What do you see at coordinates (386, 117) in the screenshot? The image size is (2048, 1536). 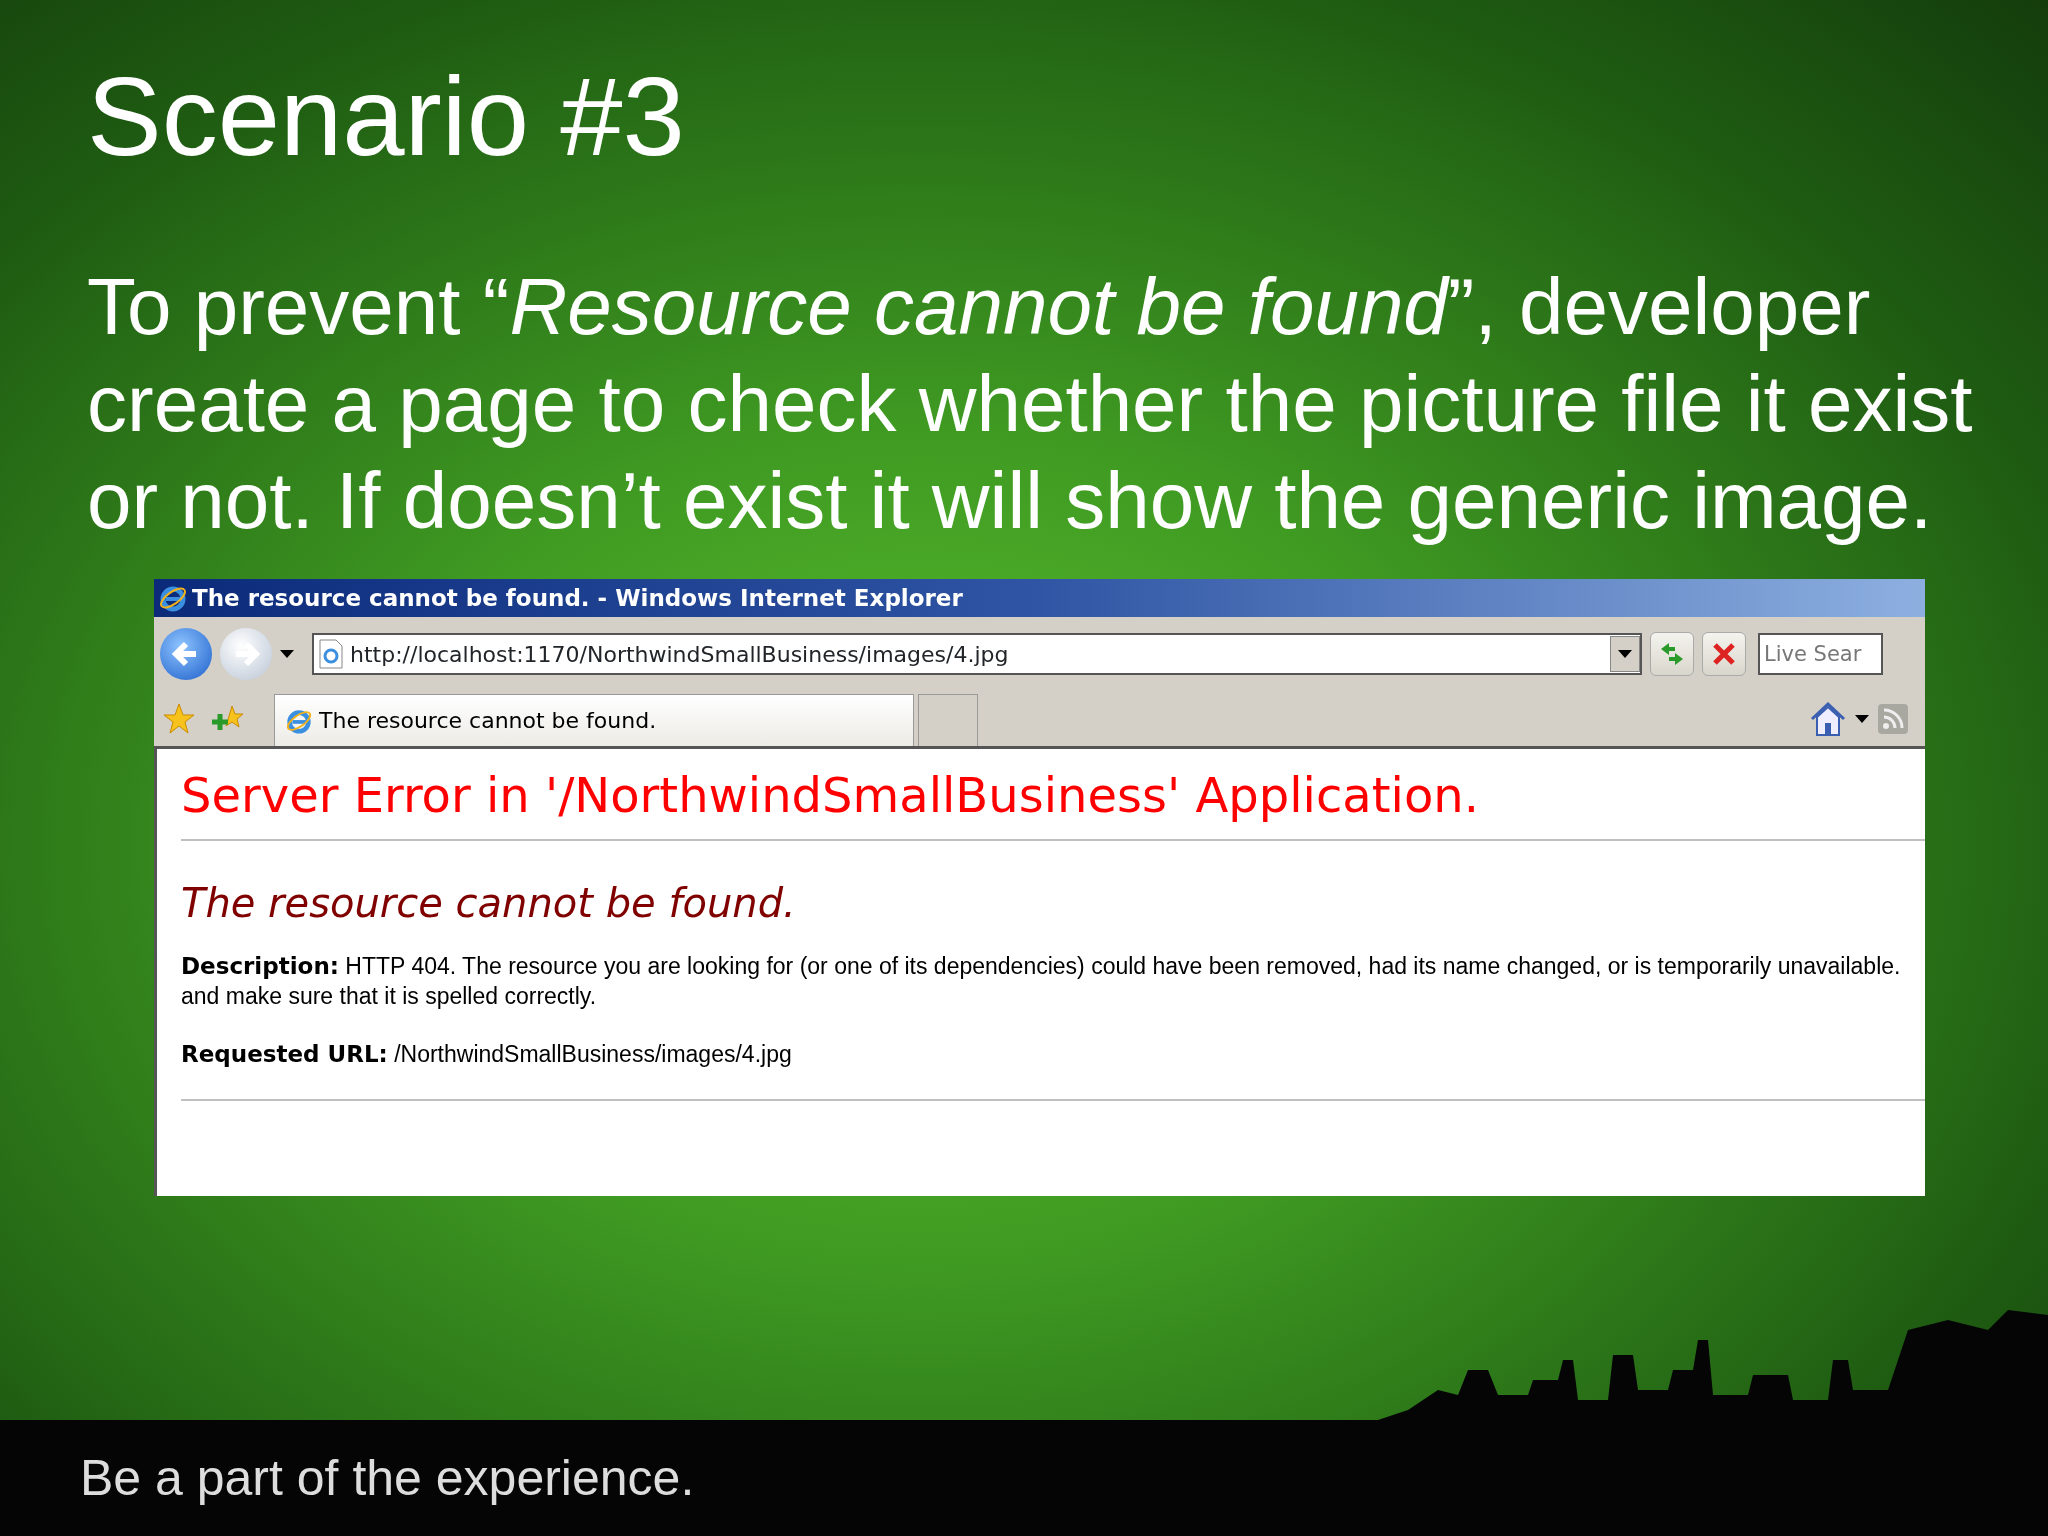 I see `slide-title: Scenario #3` at bounding box center [386, 117].